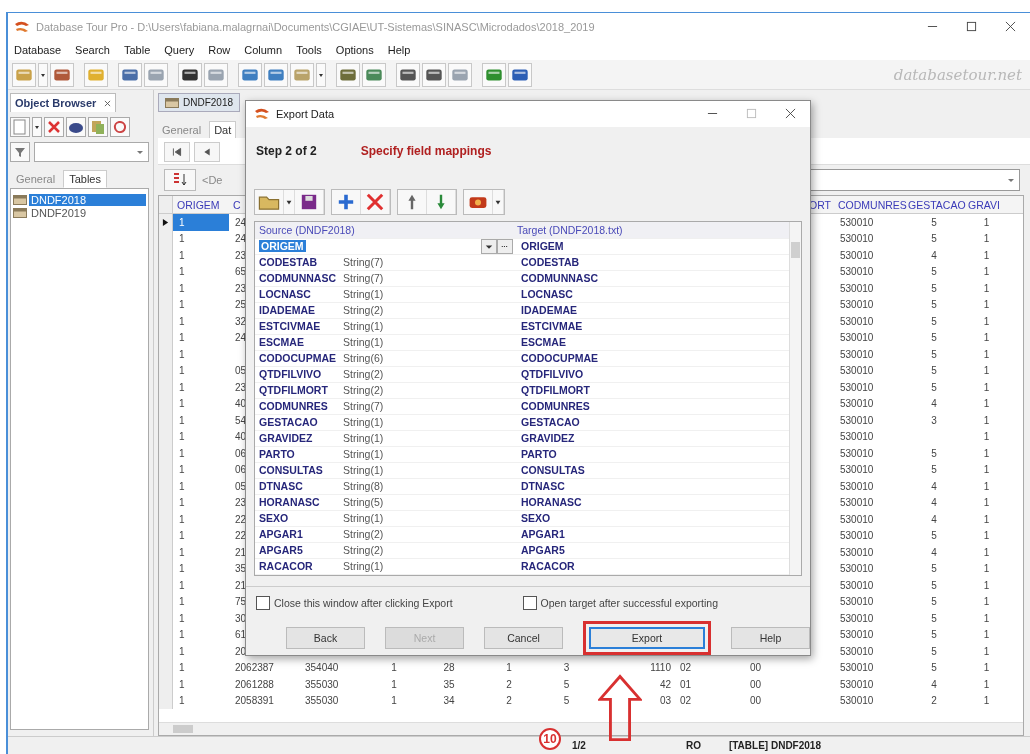 This screenshot has height=754, width=1030. What do you see at coordinates (254, 701) in the screenshot?
I see `table-cell: 2058391` at bounding box center [254, 701].